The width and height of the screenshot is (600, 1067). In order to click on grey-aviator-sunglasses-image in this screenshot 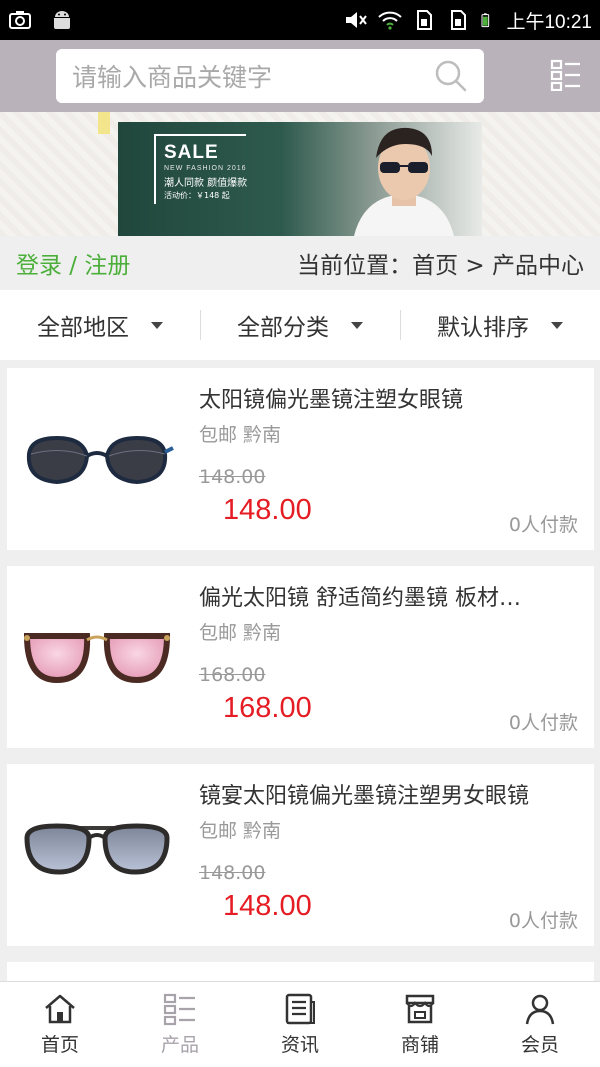, I will do `click(97, 849)`.